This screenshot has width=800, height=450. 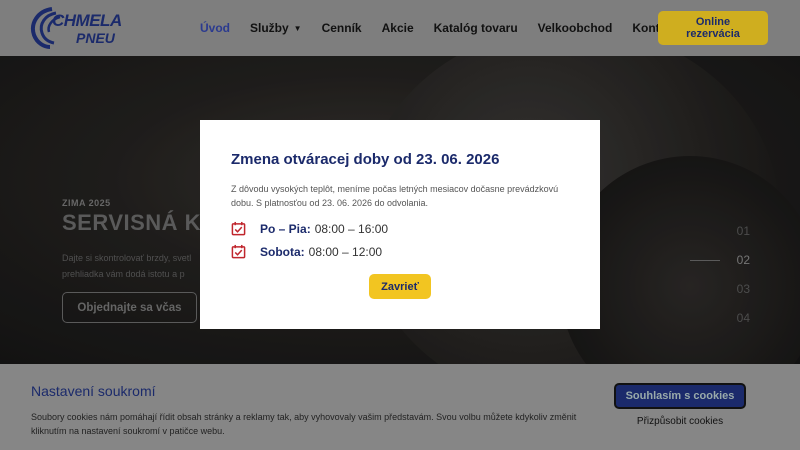 I want to click on hours-row-saturday: Sobota: 08:00 – 12:00, so click(x=306, y=251).